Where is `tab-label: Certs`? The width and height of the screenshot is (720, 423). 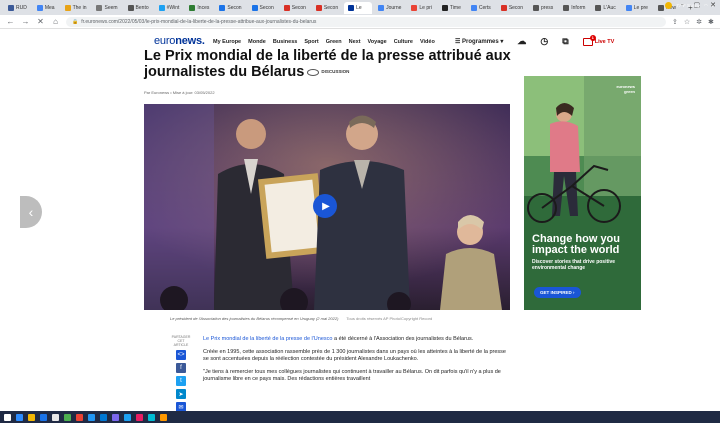 tab-label: Certs is located at coordinates (484, 7).